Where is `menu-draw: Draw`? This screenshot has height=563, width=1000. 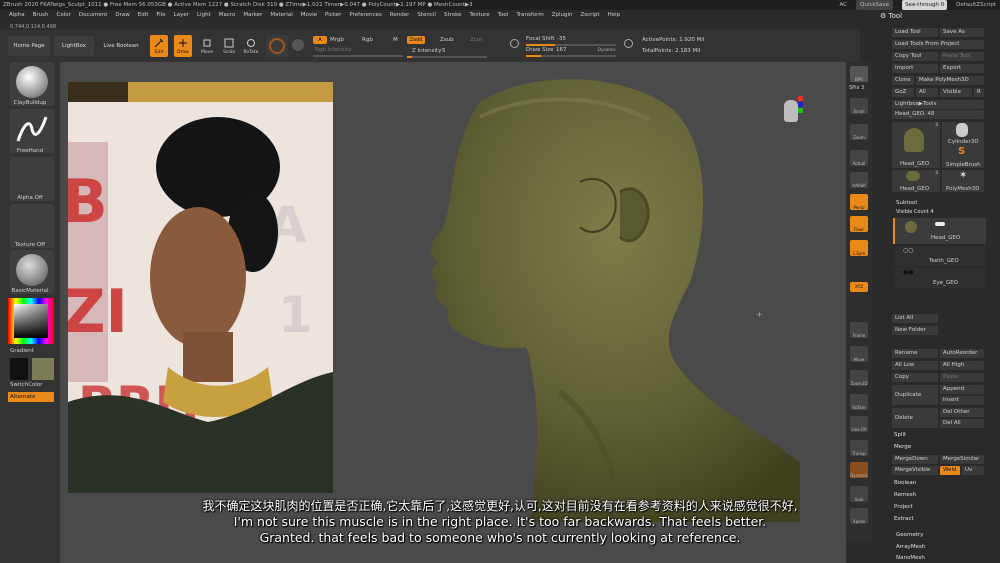
menu-draw: Draw is located at coordinates (122, 15).